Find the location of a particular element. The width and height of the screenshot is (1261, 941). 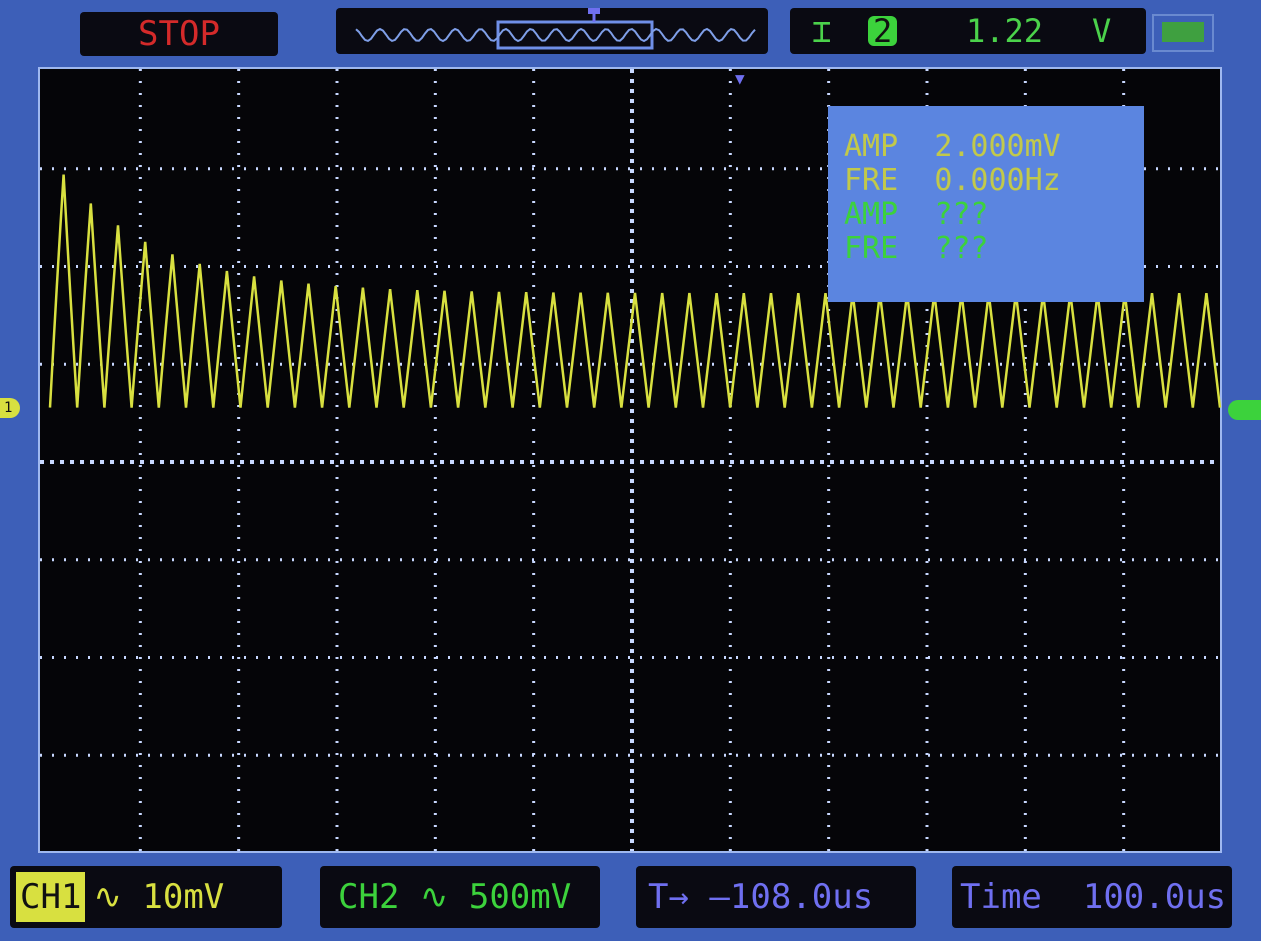

ch2-scale: ∿ 500mV is located at coordinates (495, 897).